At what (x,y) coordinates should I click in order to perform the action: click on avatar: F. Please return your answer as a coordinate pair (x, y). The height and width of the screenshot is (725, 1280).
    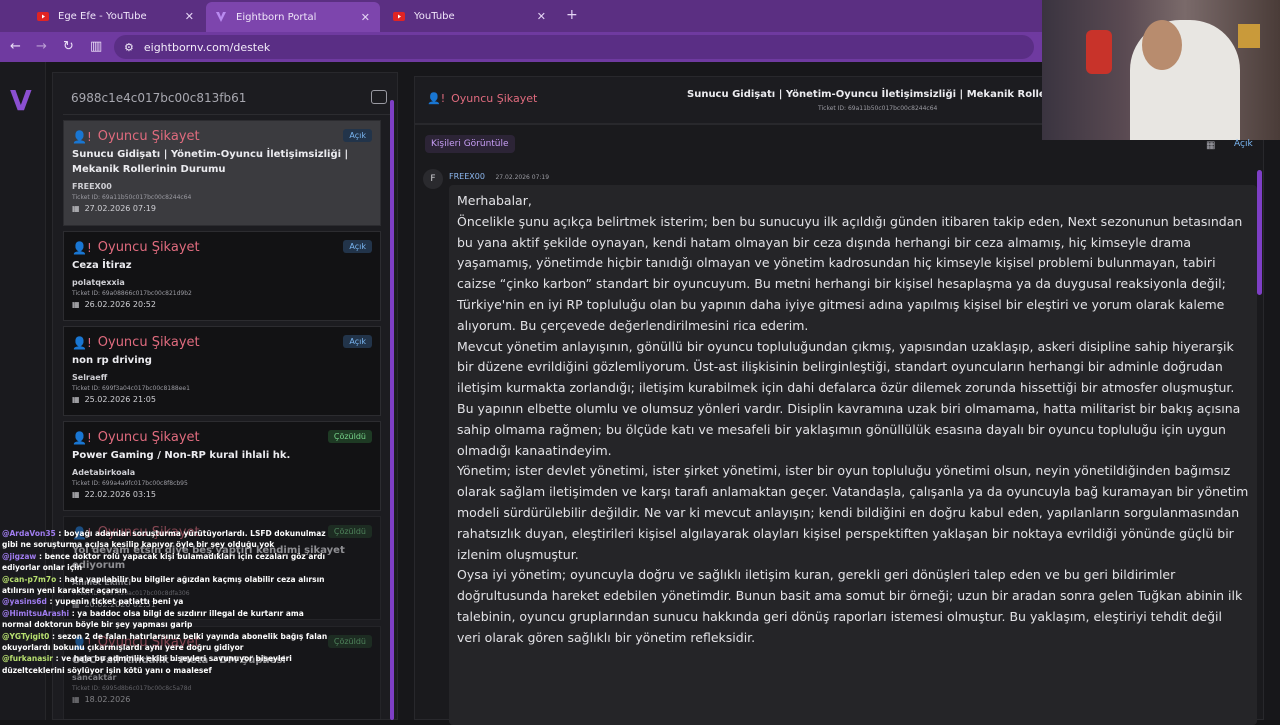
    Looking at the image, I should click on (433, 179).